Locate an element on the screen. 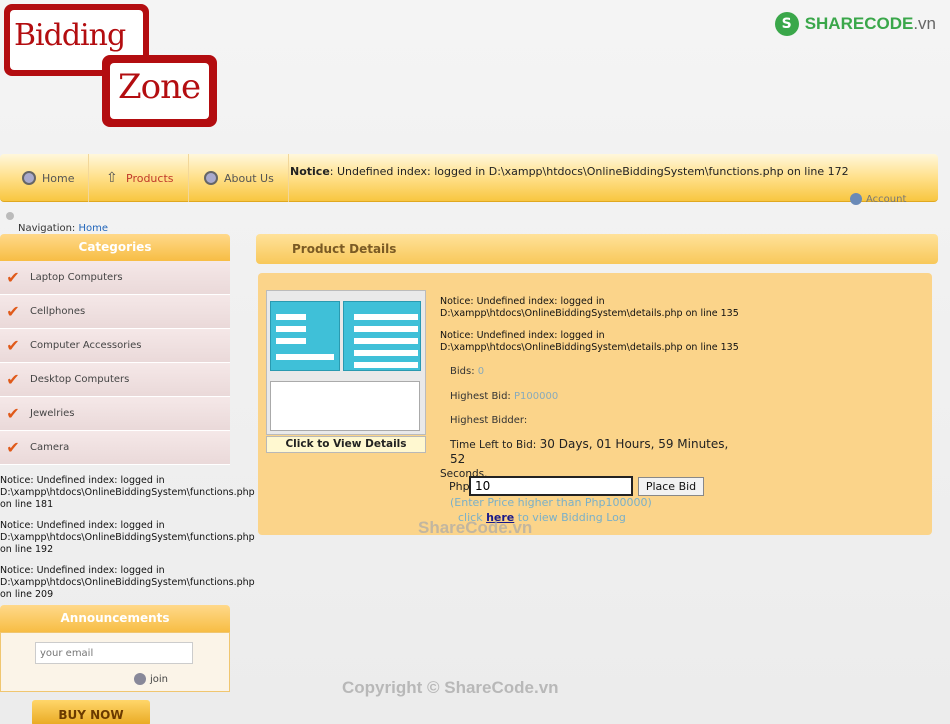 This screenshot has width=950, height=724. nav-products: ⇧ Products is located at coordinates (140, 178).